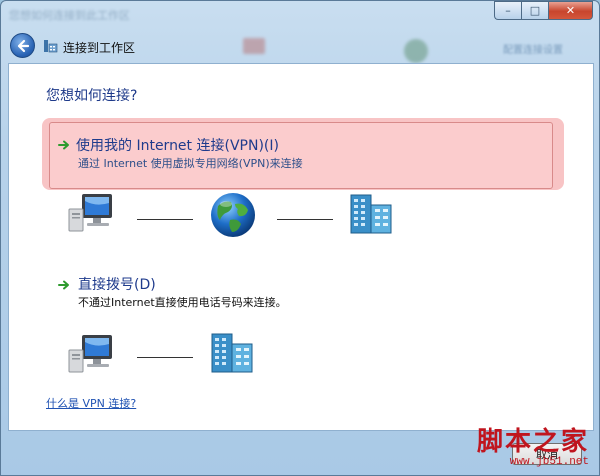 This screenshot has height=476, width=600. Describe the element at coordinates (91, 403) in the screenshot. I see `vpn-help-link: 什么是 VPN 连接?` at that location.